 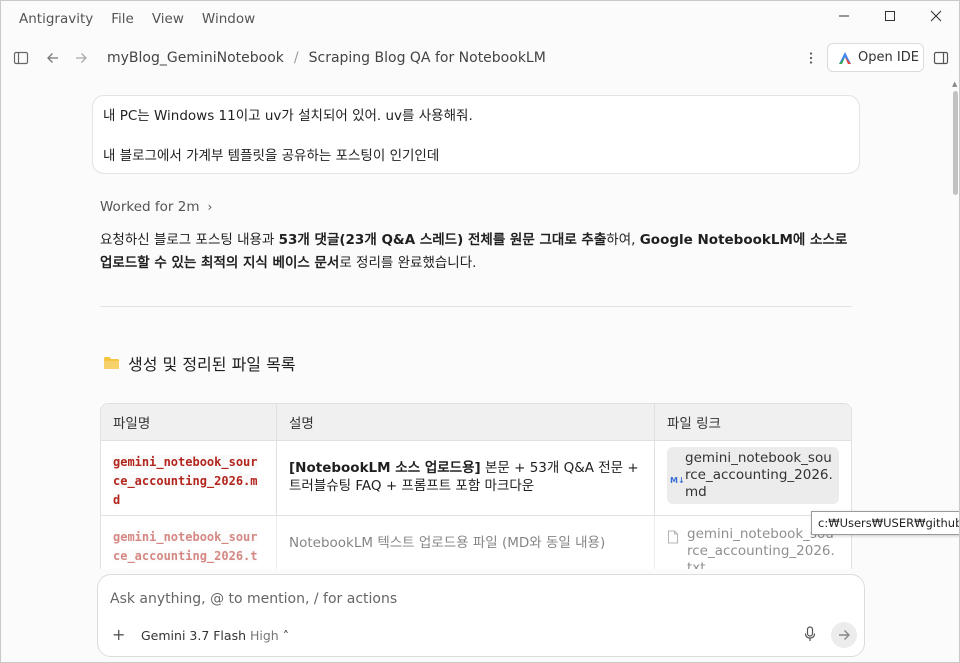 What do you see at coordinates (955, 143) in the screenshot?
I see `scrollbar-thumb` at bounding box center [955, 143].